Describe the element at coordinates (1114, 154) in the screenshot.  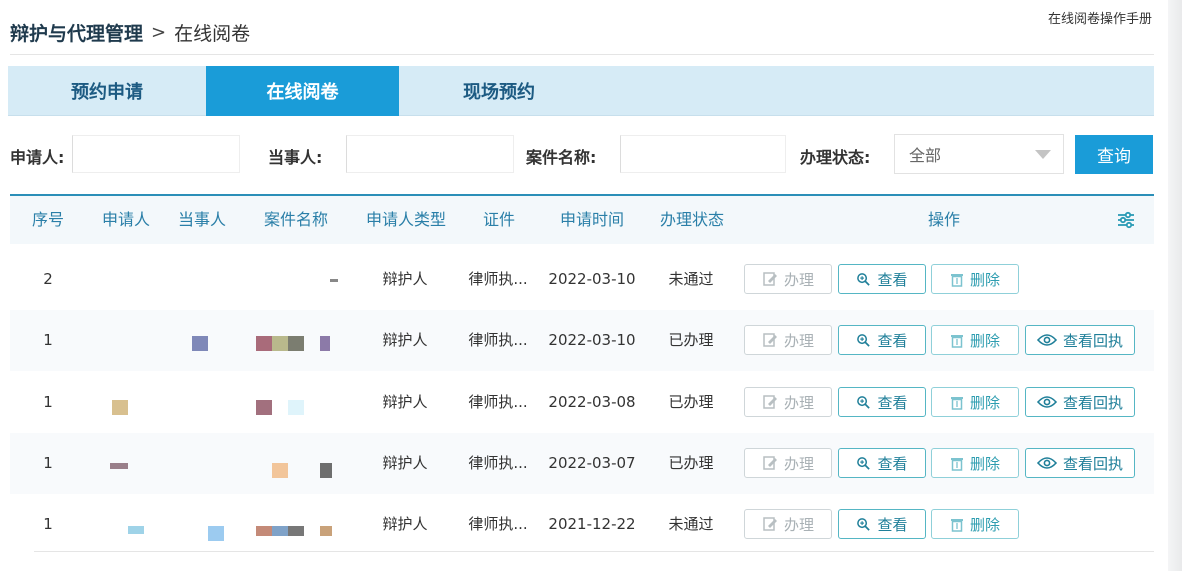
I see `query-button: 查询` at that location.